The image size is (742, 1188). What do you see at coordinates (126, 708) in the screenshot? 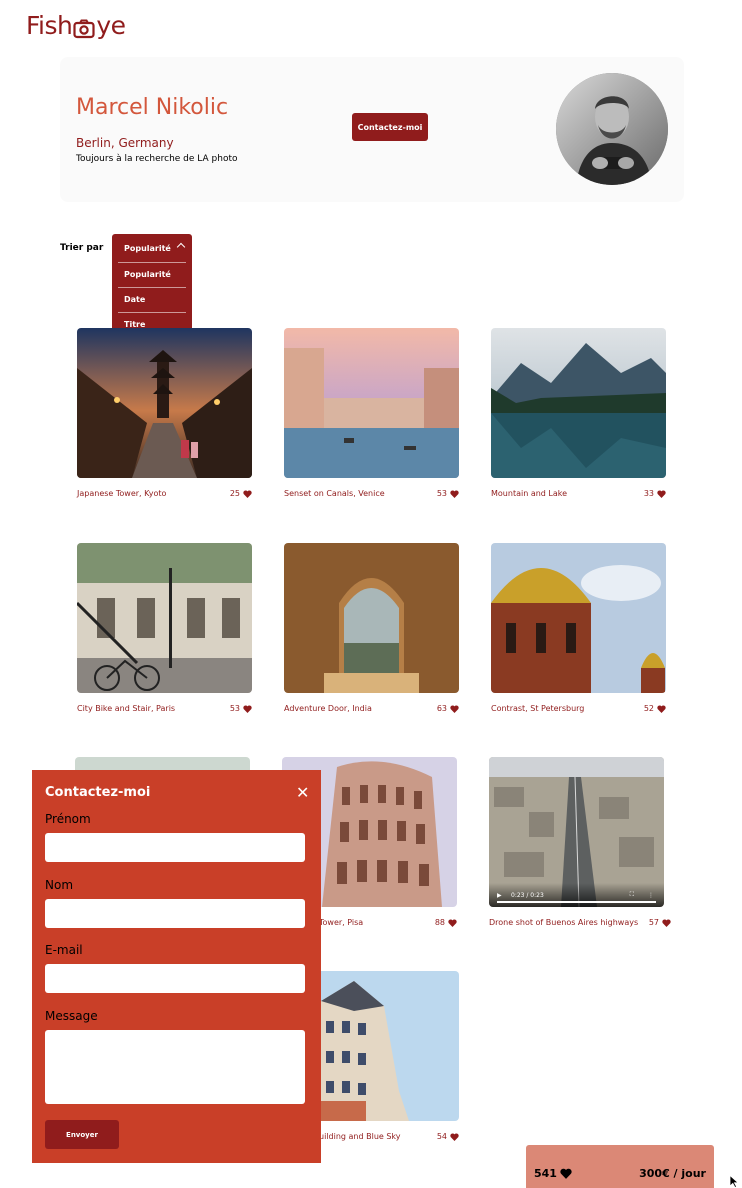
I see `media-title: City Bike and Stair, Paris` at bounding box center [126, 708].